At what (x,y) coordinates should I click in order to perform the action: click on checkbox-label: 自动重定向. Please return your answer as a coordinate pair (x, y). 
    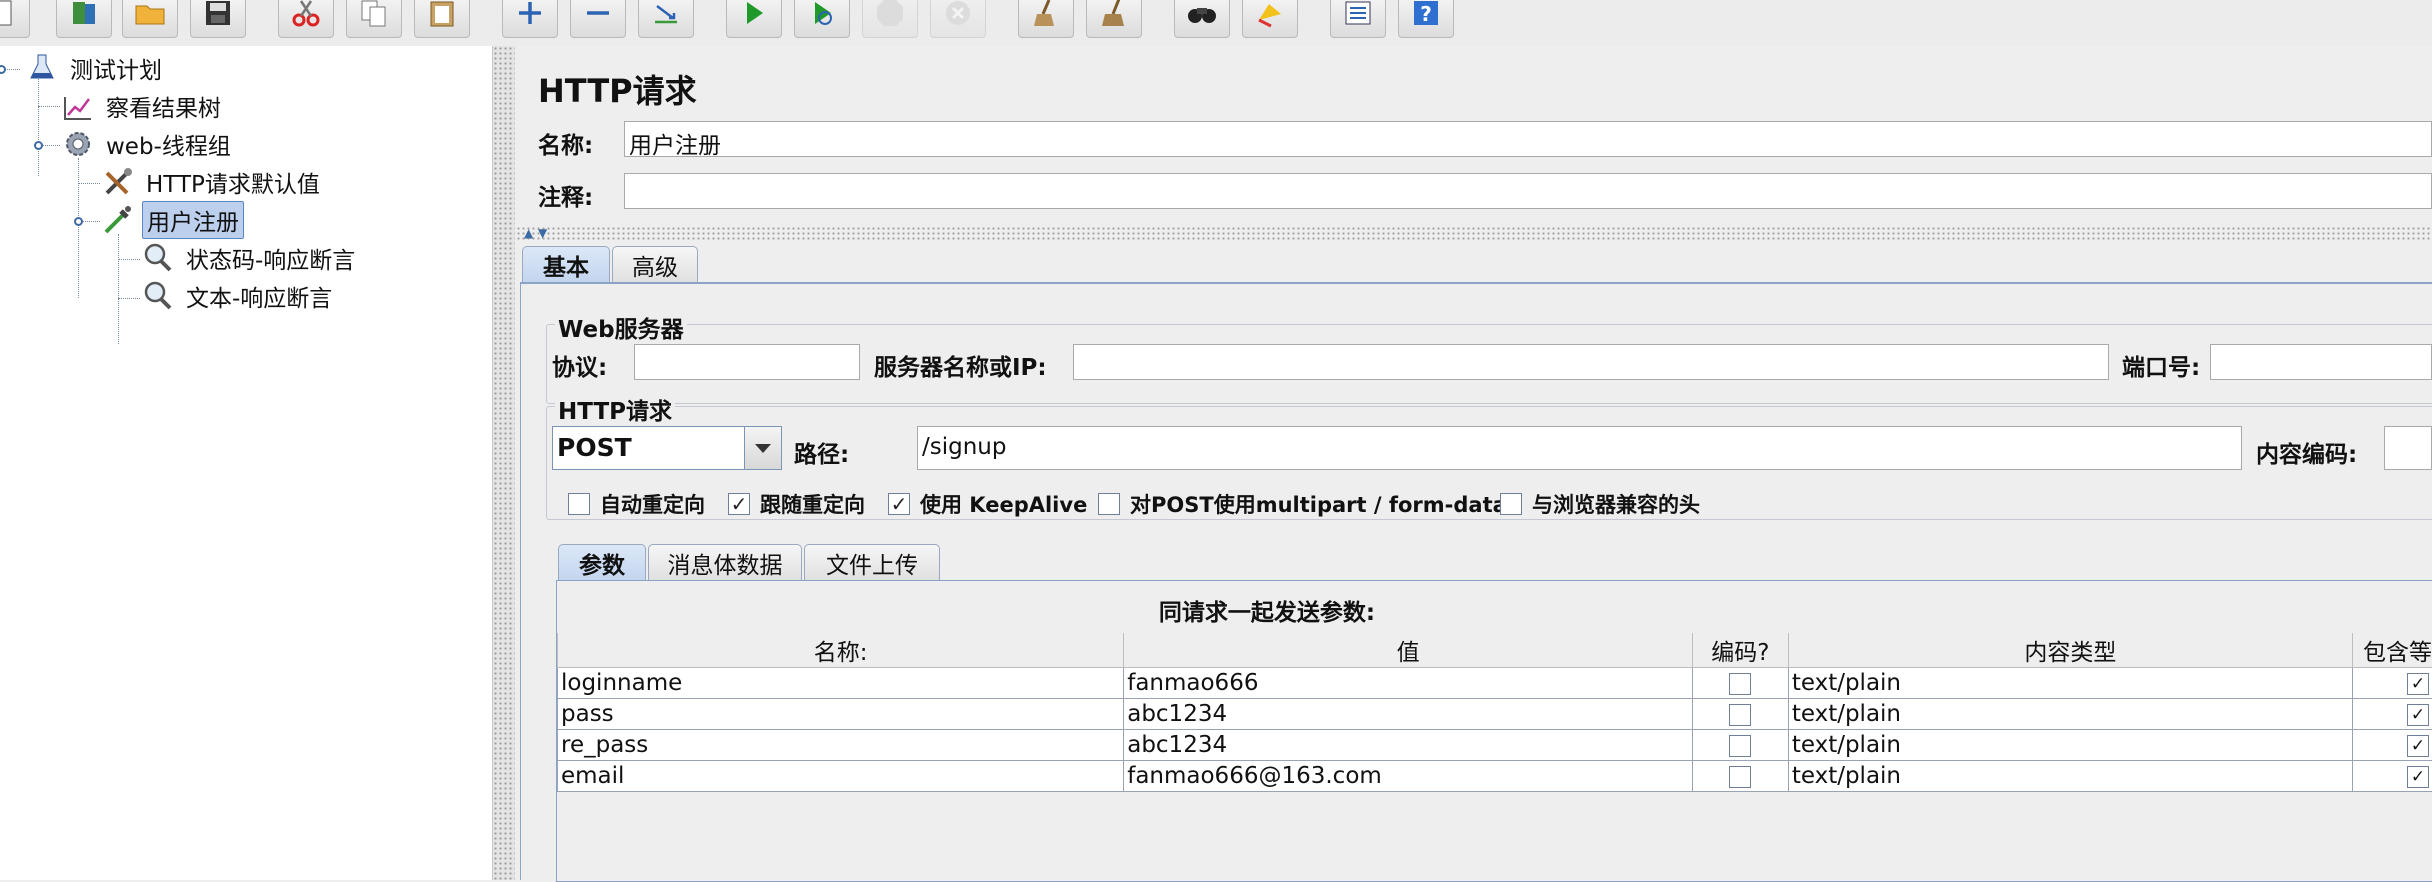
    Looking at the image, I should click on (652, 504).